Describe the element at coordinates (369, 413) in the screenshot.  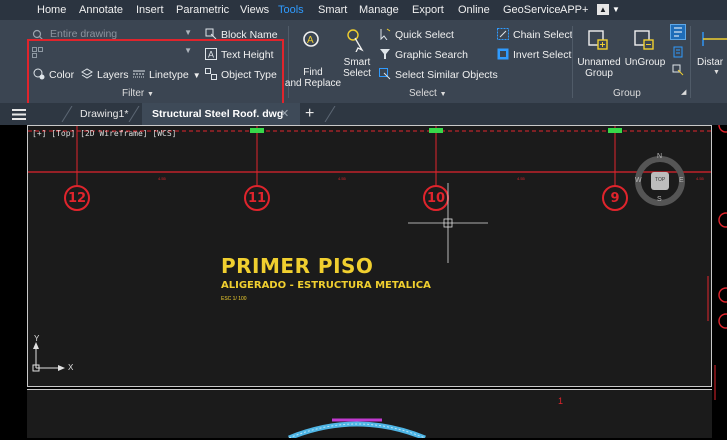
I see `lower-viewport: 1` at that location.